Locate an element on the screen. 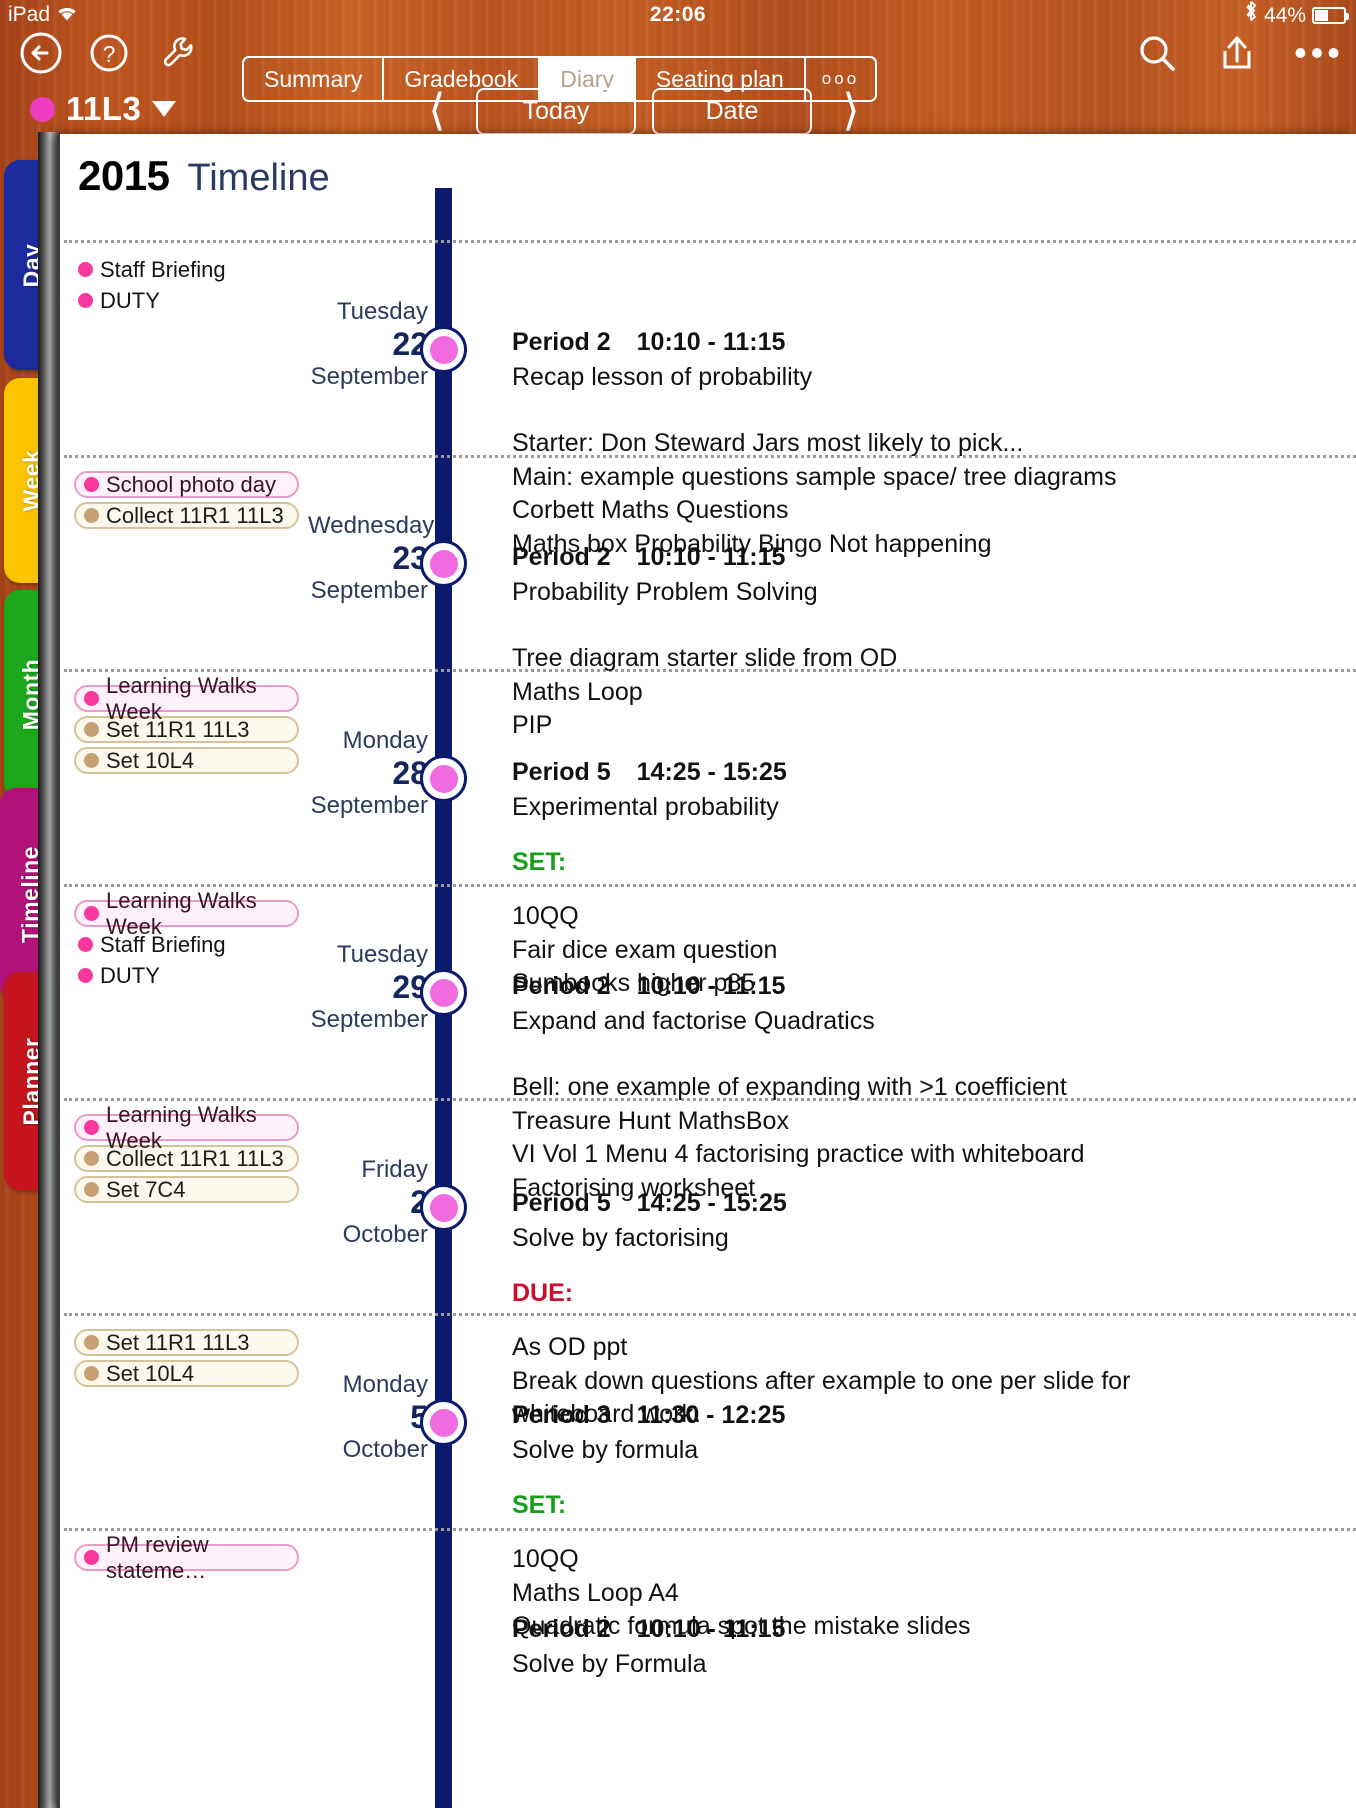 The image size is (1356, 1808). question-mark-icon: ? is located at coordinates (109, 53).